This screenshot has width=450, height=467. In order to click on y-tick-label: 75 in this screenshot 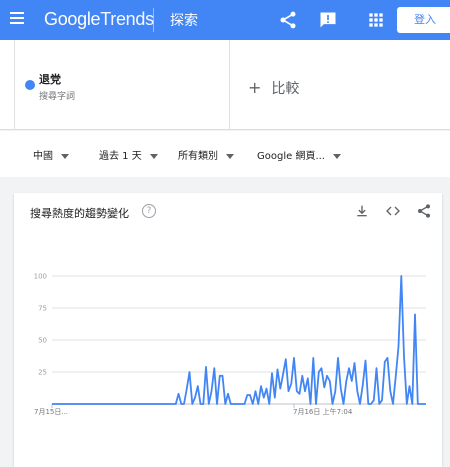, I will do `click(42, 309)`.